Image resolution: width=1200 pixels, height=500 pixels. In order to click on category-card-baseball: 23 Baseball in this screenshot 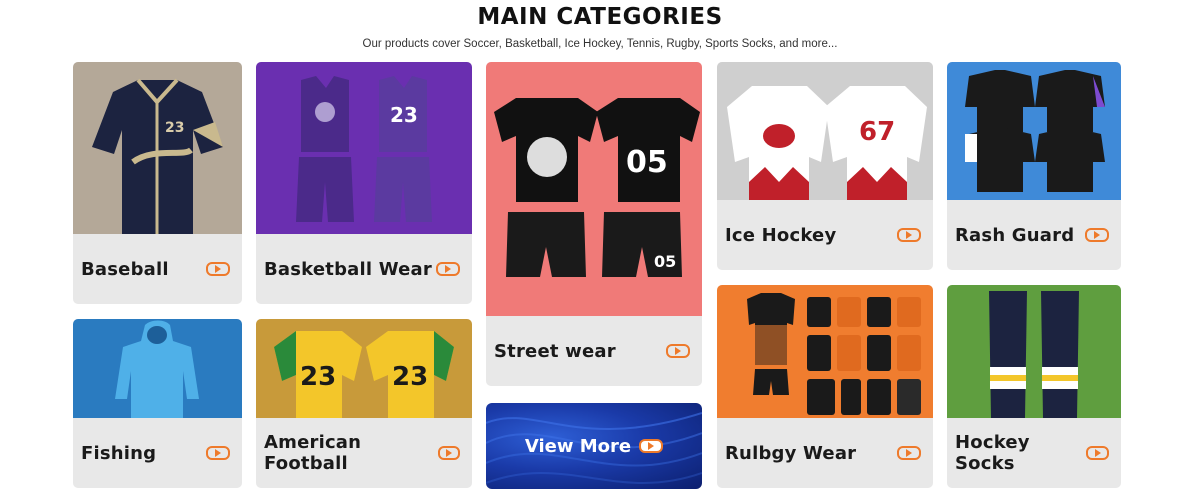, I will do `click(157, 183)`.